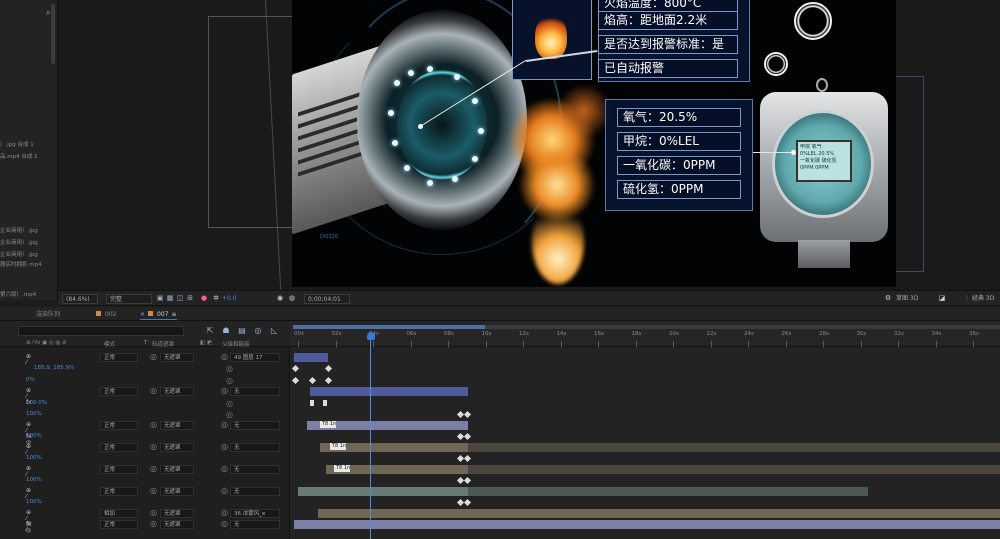  What do you see at coordinates (190, 298) in the screenshot?
I see `guides-icon: ⊞` at bounding box center [190, 298].